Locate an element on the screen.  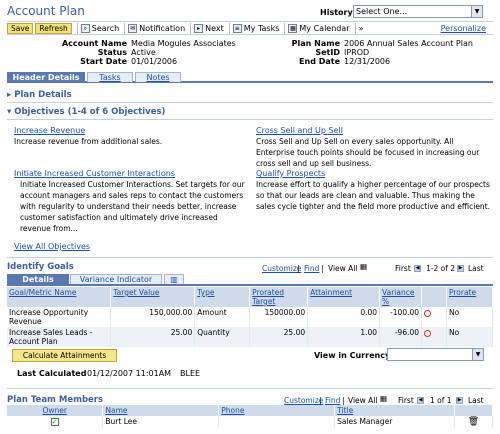
search-button: ⌕ Search is located at coordinates (100, 28).